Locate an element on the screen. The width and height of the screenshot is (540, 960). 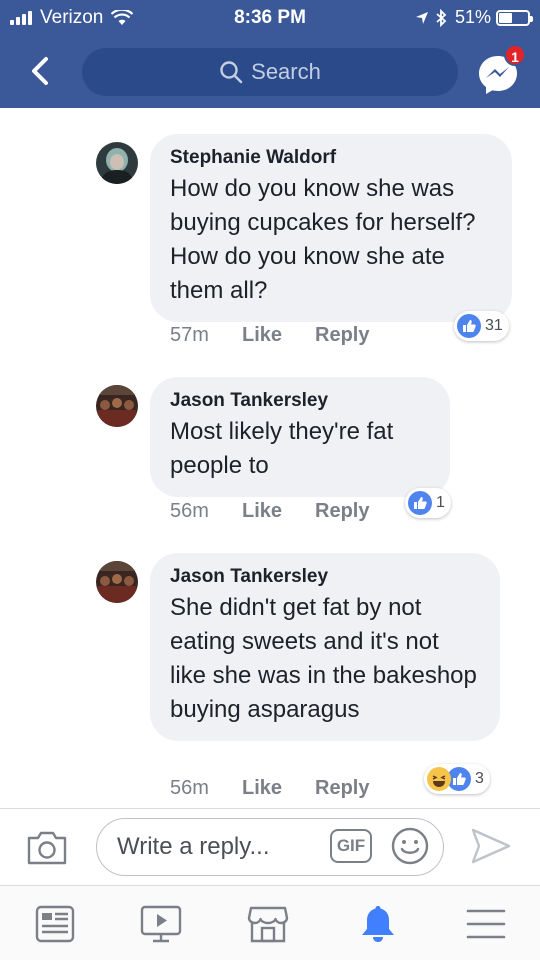
tab-menu is located at coordinates (486, 924).